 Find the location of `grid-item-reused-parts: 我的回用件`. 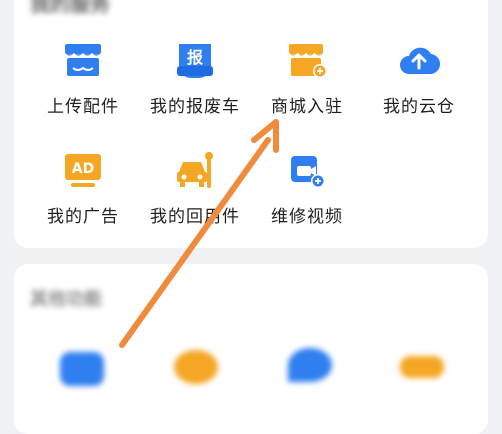

grid-item-reused-parts: 我的回用件 is located at coordinates (195, 188).